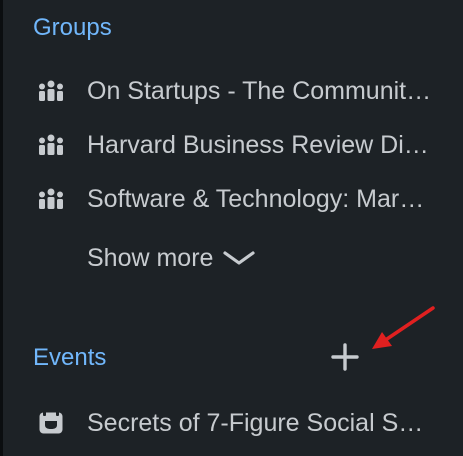 The image size is (463, 456). What do you see at coordinates (259, 422) in the screenshot?
I see `event-item-label: Secrets of 7-Figure Social Selling` at bounding box center [259, 422].